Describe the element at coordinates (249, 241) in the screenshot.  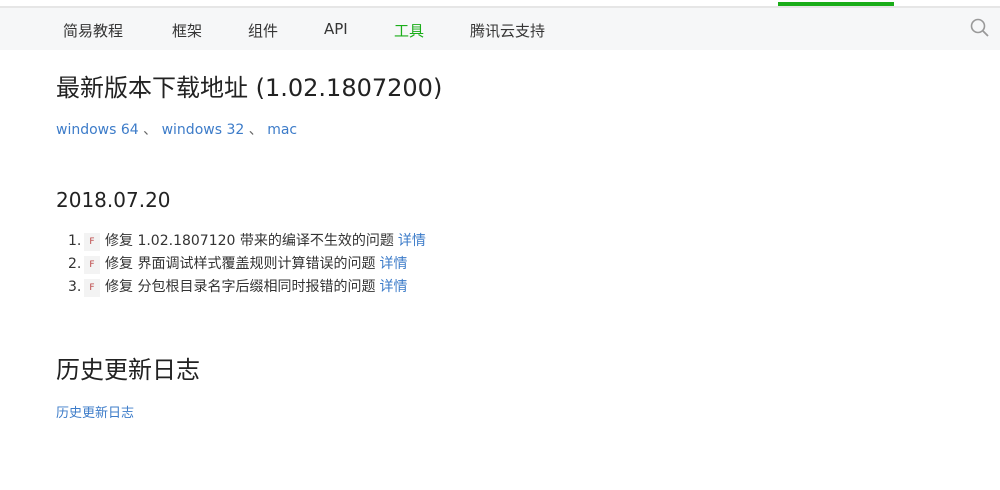
I see `item-text: 修复 1.02.1807120 带来的编译不生效的问题` at that location.